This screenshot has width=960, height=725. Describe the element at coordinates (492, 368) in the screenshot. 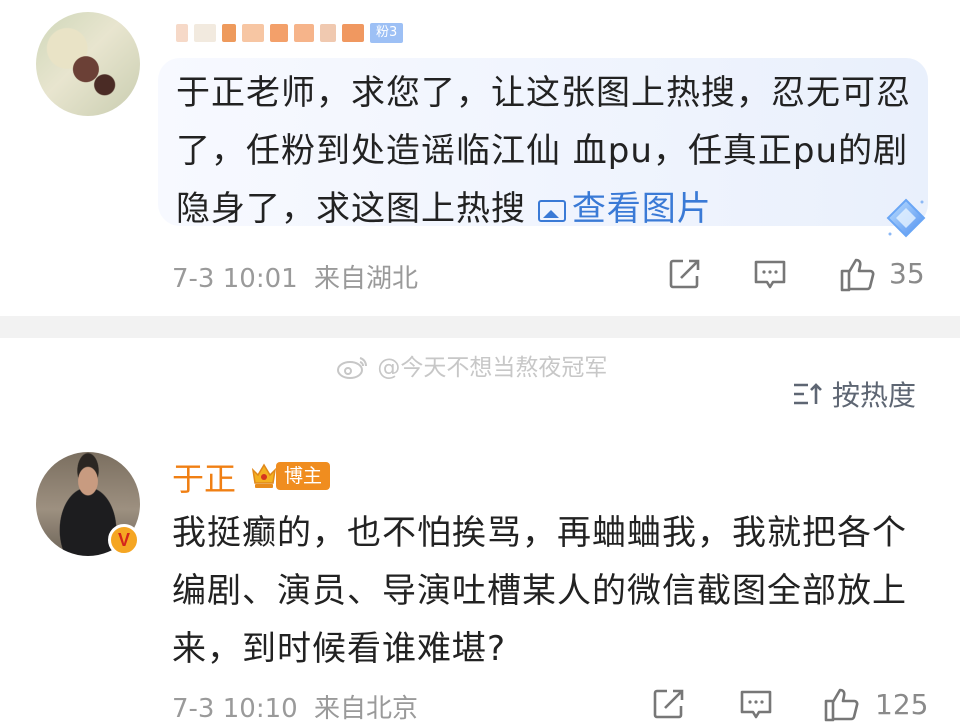

I see `watermark-text: @今天不想当熬夜冠军` at that location.